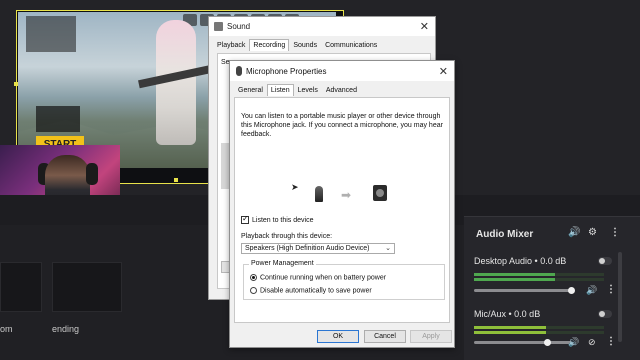 The image size is (640, 360). I want to click on tab-advanced: Advanced, so click(341, 90).